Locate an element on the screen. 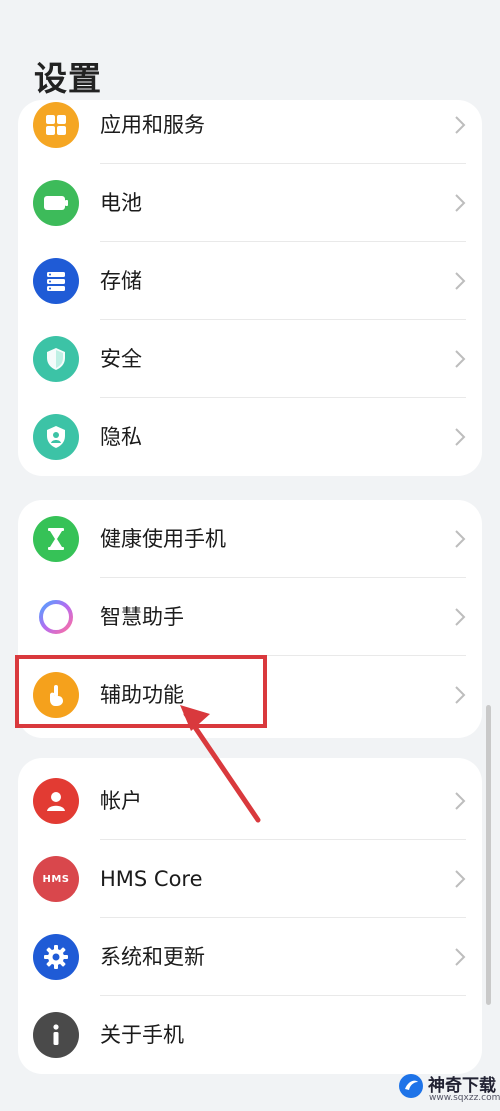 The image size is (500, 1111). watermark-url: www.sqxzz.com is located at coordinates (464, 1098).